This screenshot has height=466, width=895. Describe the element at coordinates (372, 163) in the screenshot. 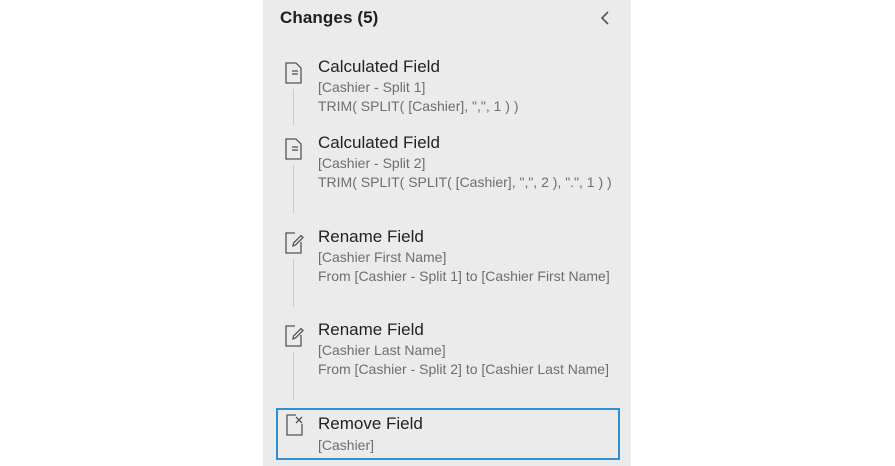

I see `change-field-name: [Cashier - Split 2]` at that location.